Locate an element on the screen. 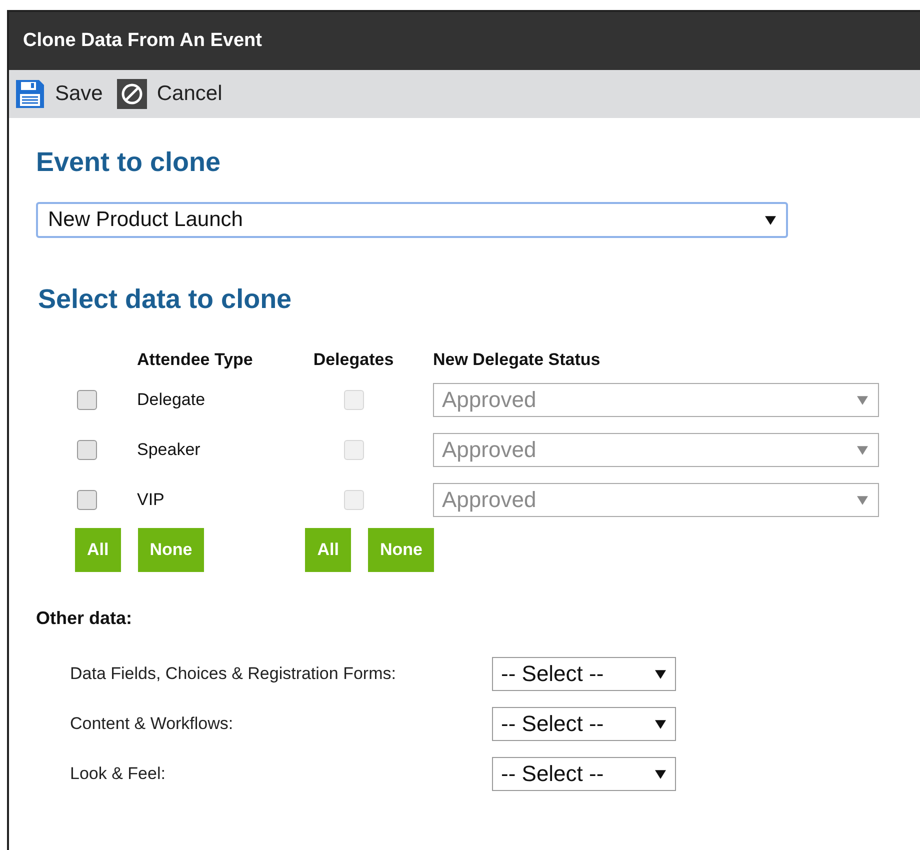  column-header: Attendee Type is located at coordinates (195, 360).